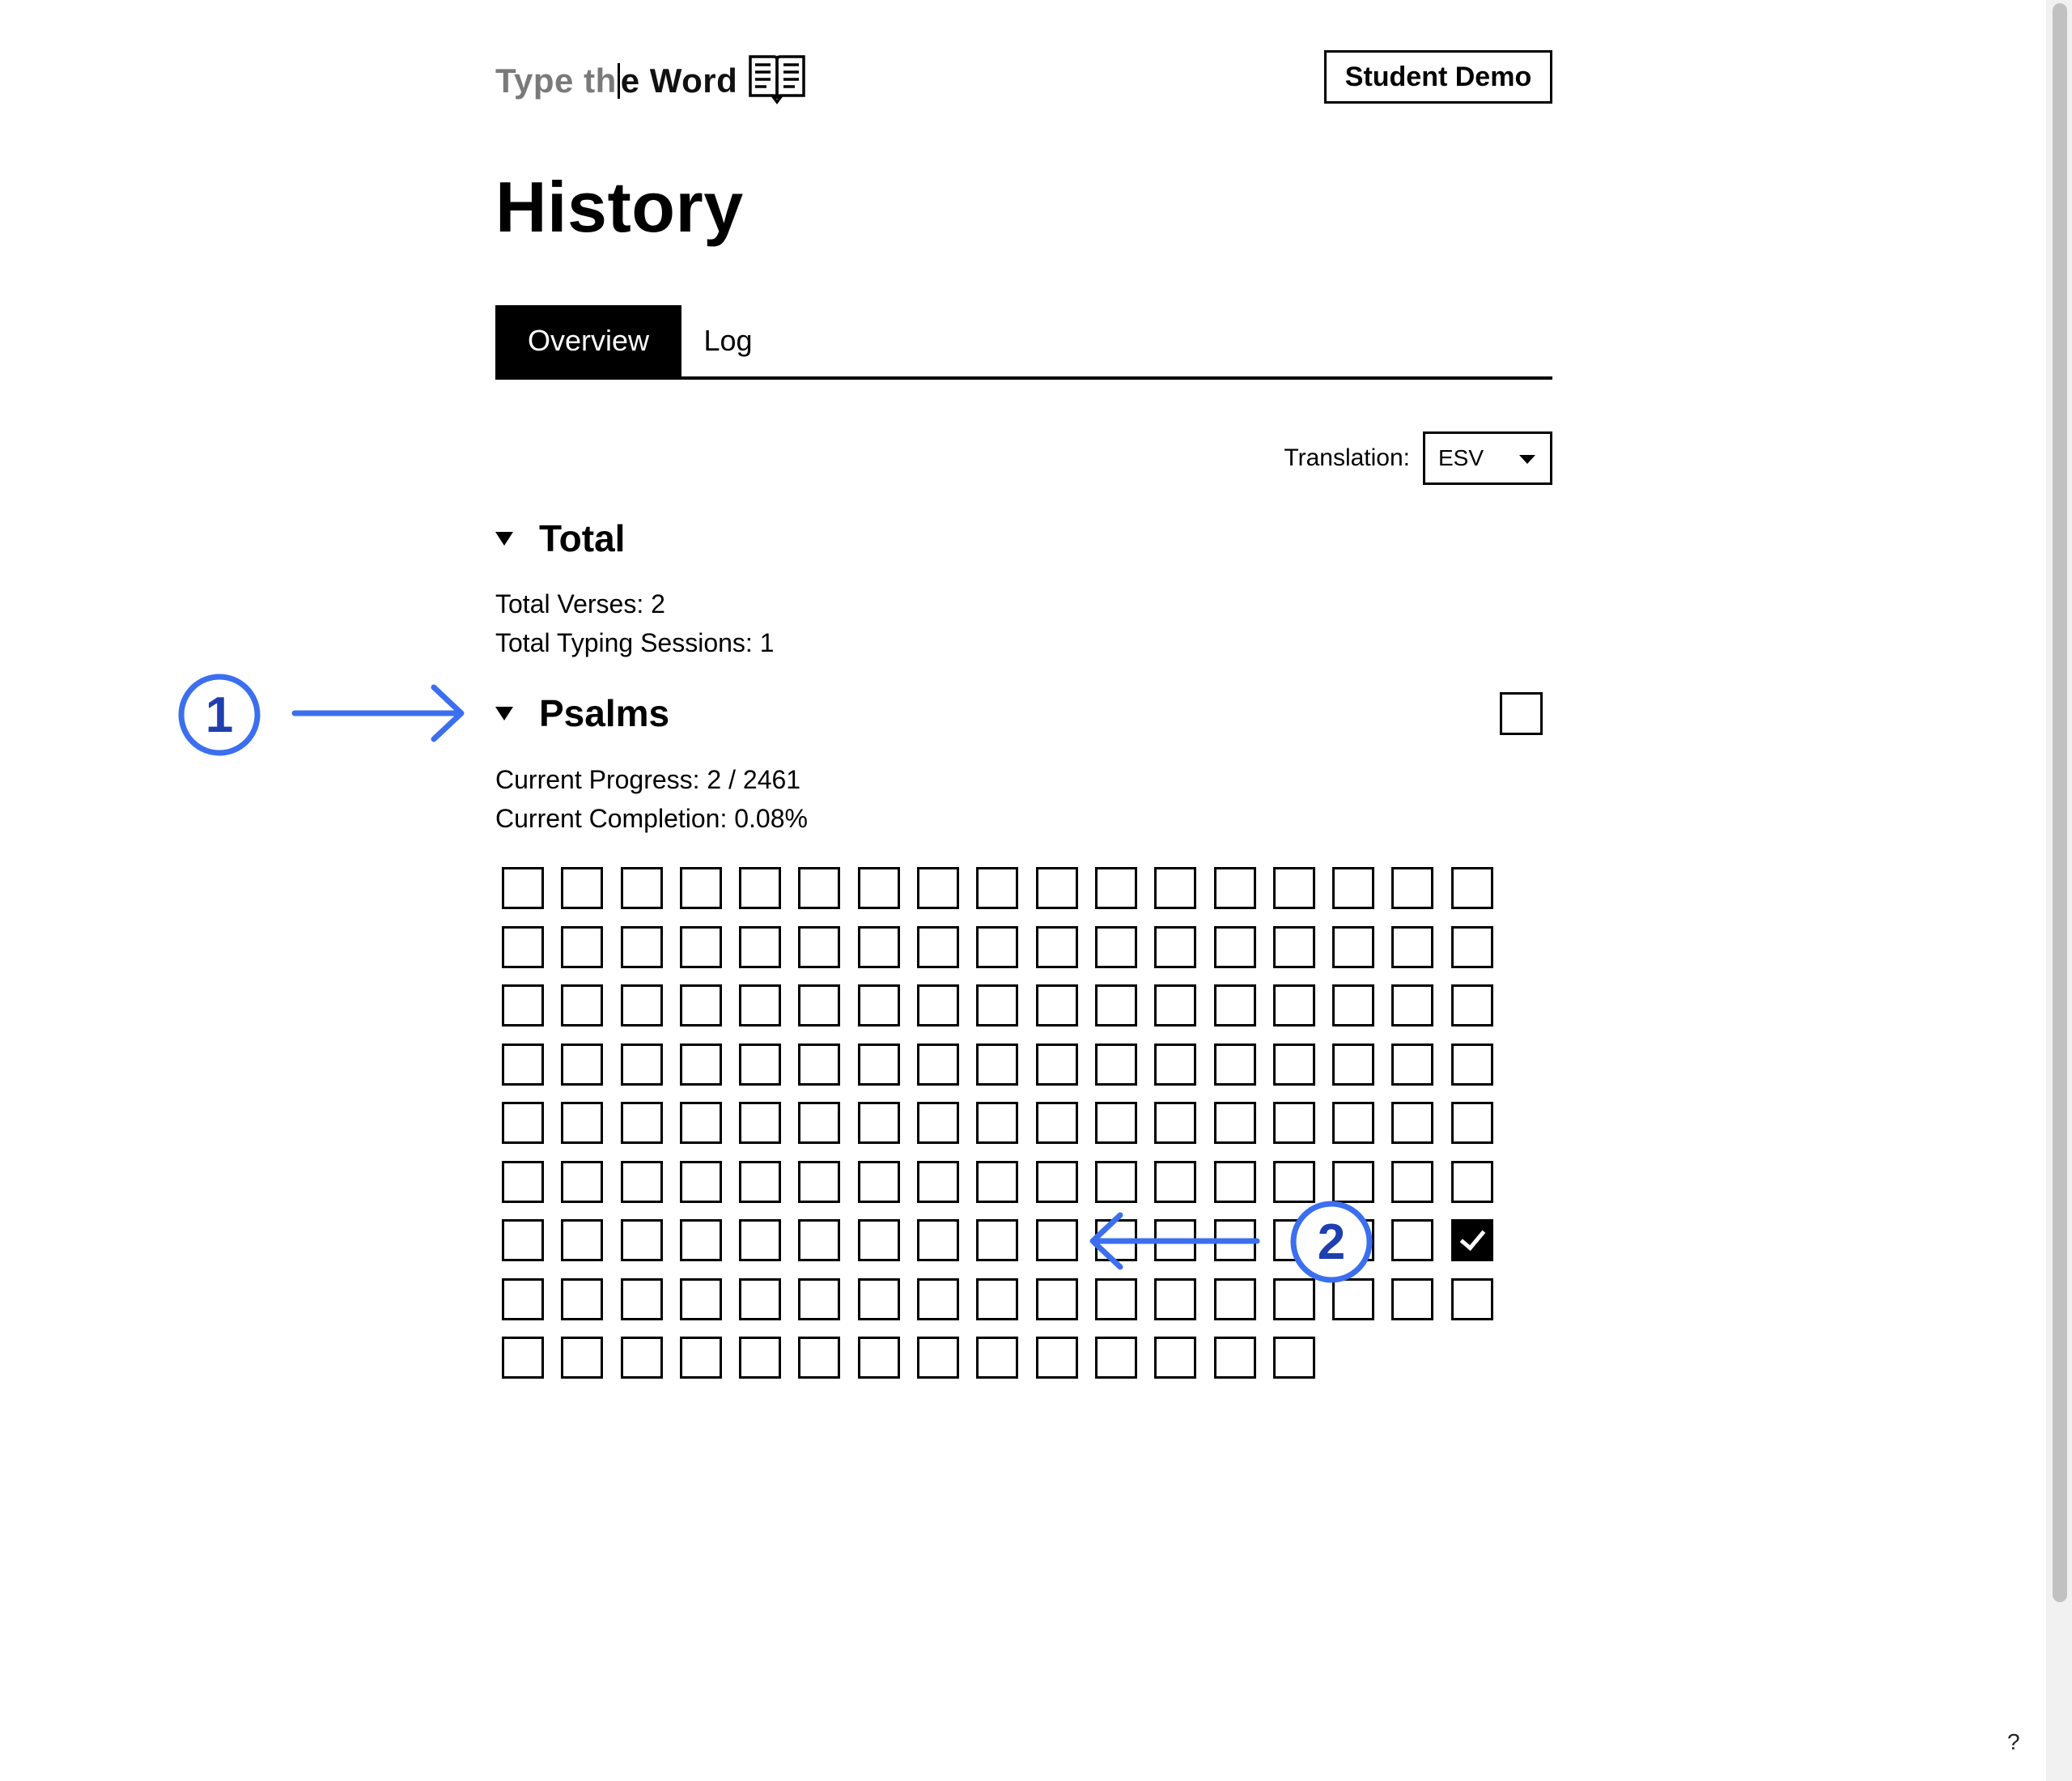 The height and width of the screenshot is (1781, 2072). Describe the element at coordinates (1487, 458) in the screenshot. I see `translation-select: ESV` at that location.